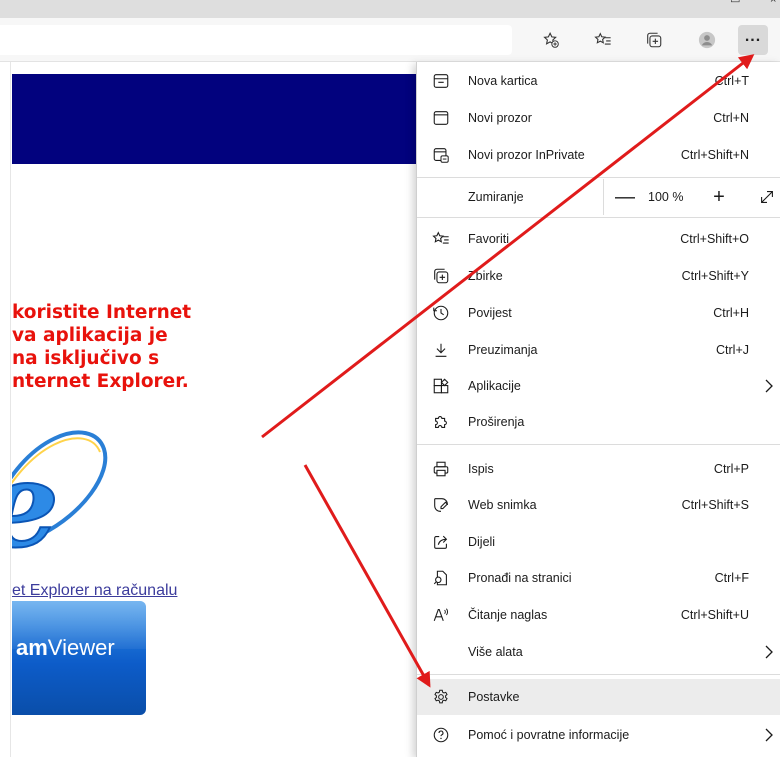 The height and width of the screenshot is (757, 780). I want to click on new-window-icon, so click(441, 118).